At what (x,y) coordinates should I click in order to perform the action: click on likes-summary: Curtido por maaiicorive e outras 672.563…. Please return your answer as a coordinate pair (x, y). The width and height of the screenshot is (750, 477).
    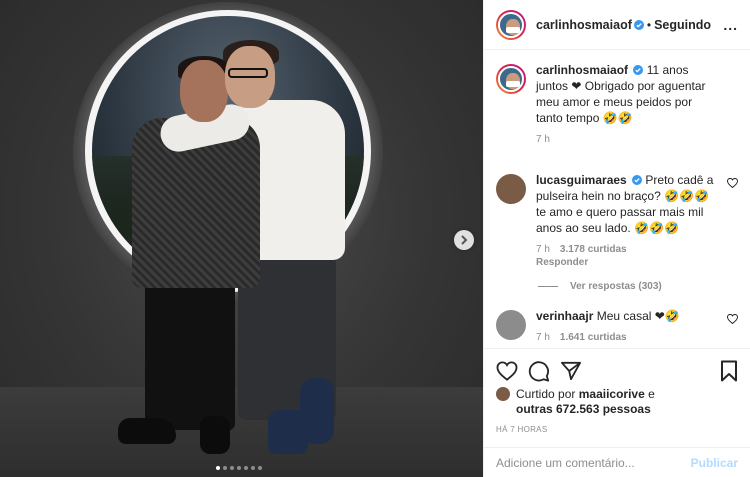
    Looking at the image, I should click on (617, 402).